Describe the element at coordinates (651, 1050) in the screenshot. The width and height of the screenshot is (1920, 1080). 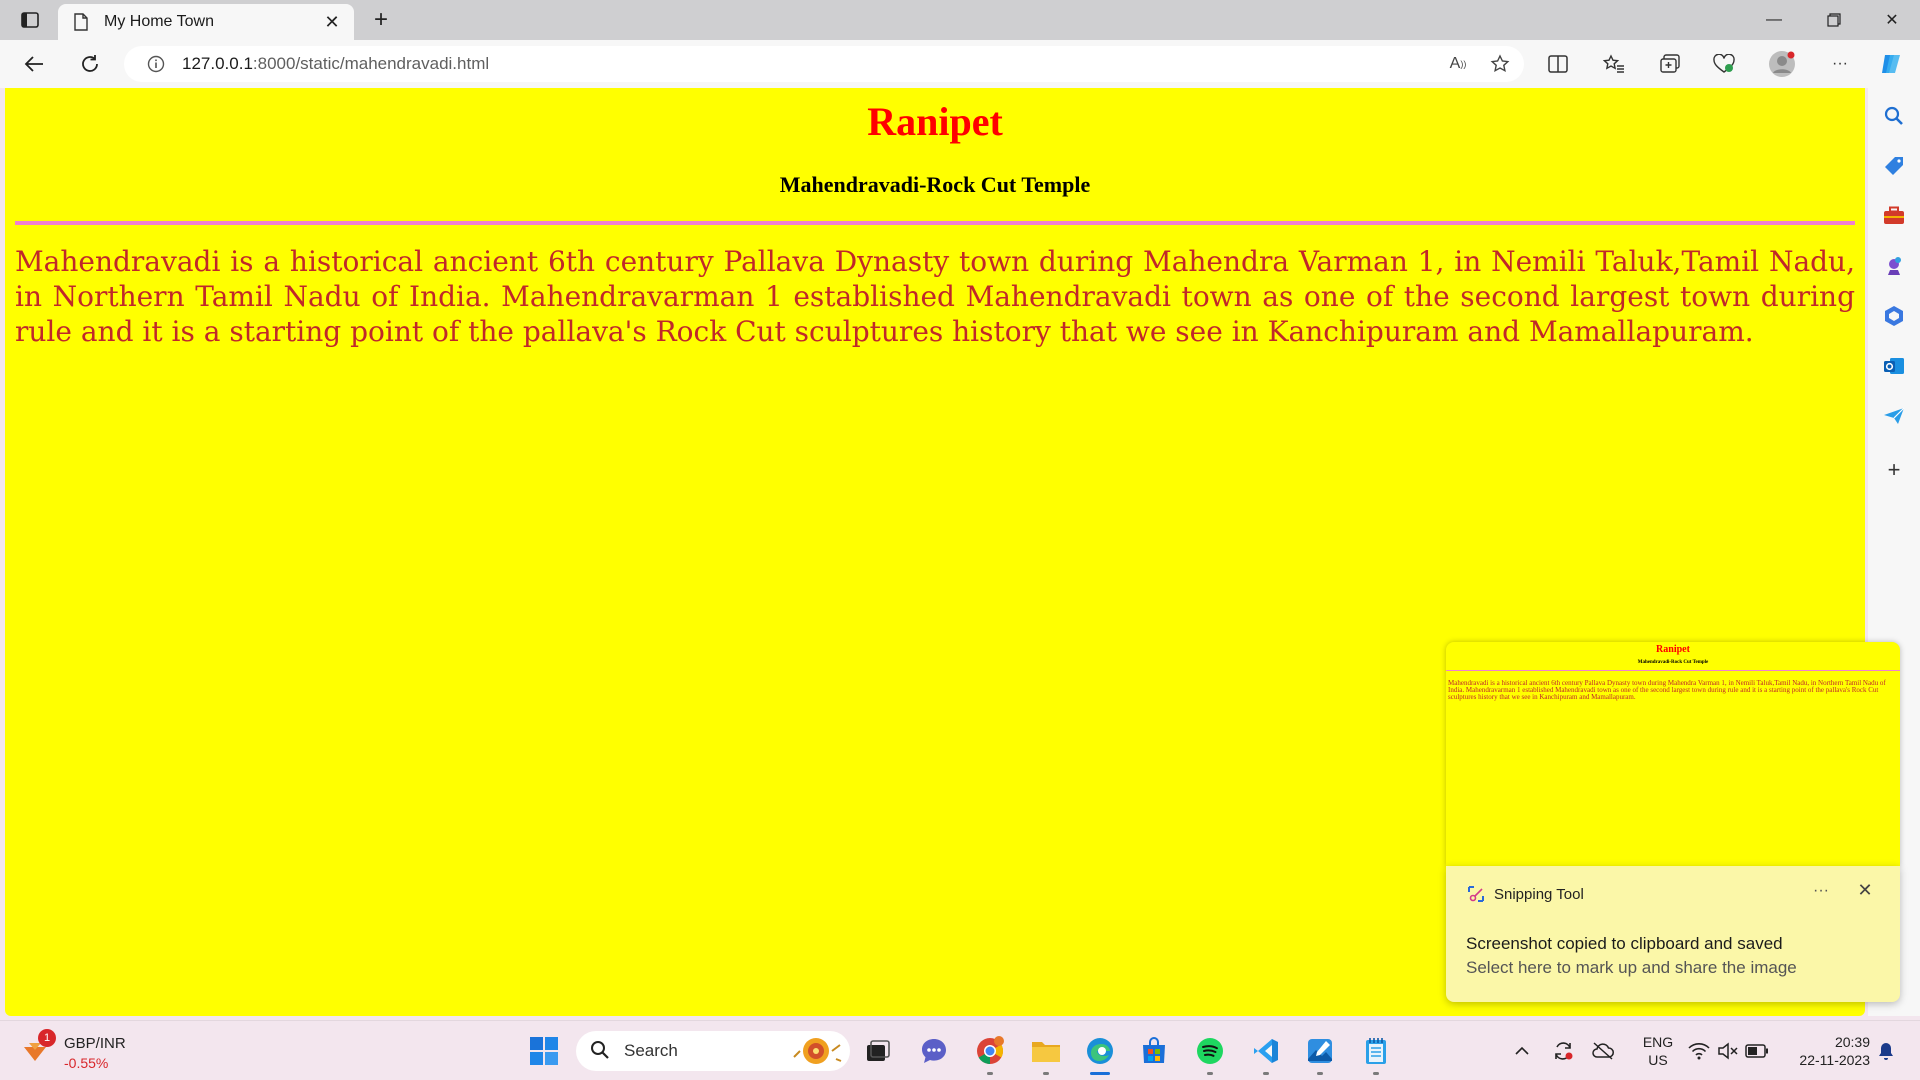
I see `search-label: Search` at that location.